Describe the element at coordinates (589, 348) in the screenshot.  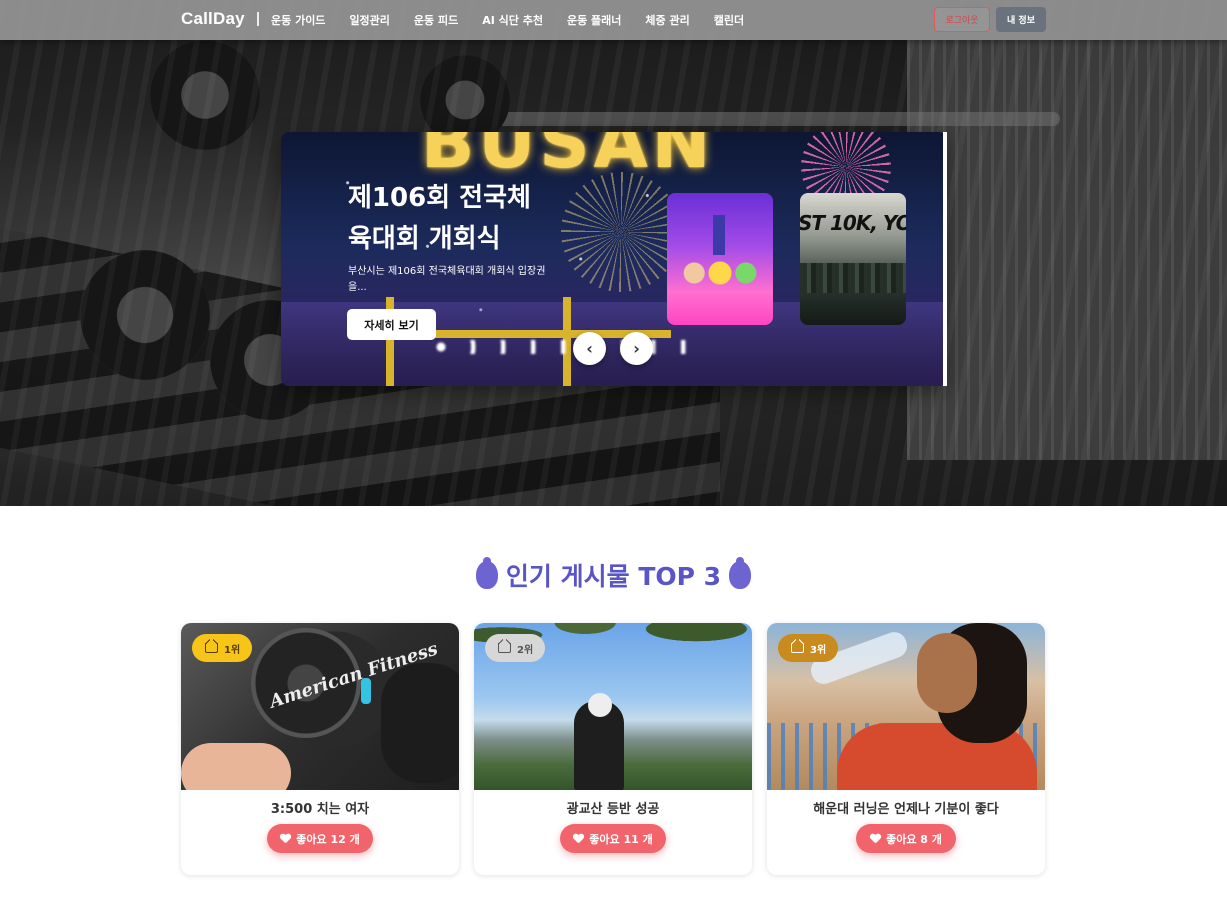
I see `prev-slide-button: ‹` at that location.